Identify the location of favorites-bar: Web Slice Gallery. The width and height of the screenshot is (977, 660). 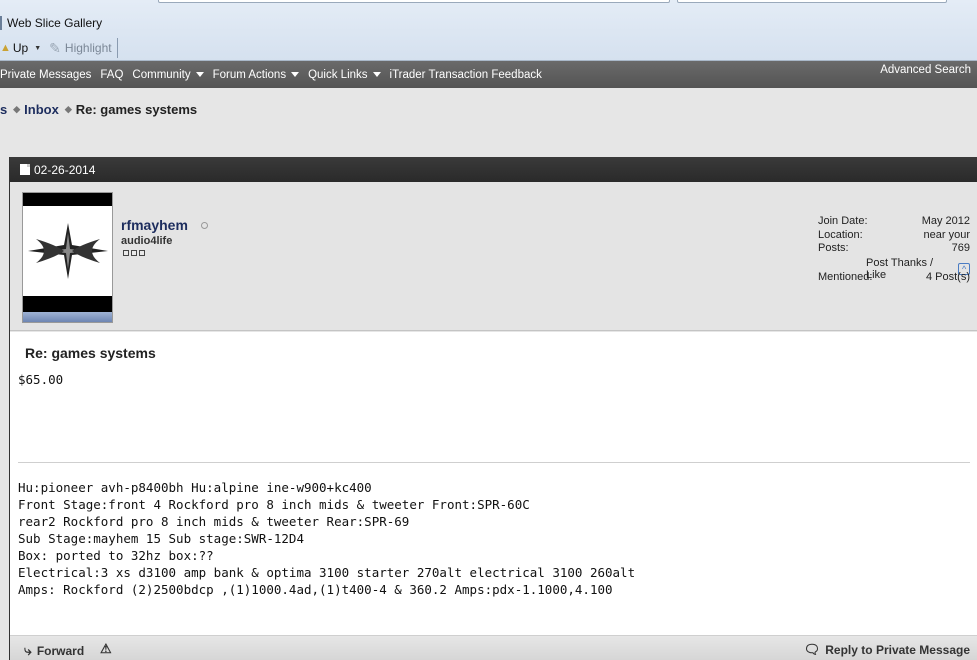
(51, 23).